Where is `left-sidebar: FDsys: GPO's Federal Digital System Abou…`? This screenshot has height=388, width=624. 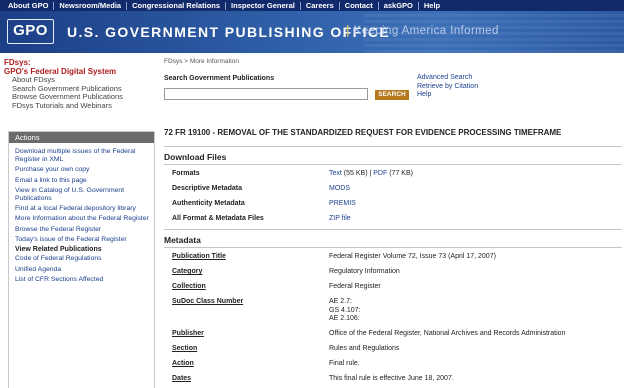 left-sidebar: FDsys: GPO's Federal Digital System Abou… is located at coordinates (80, 84).